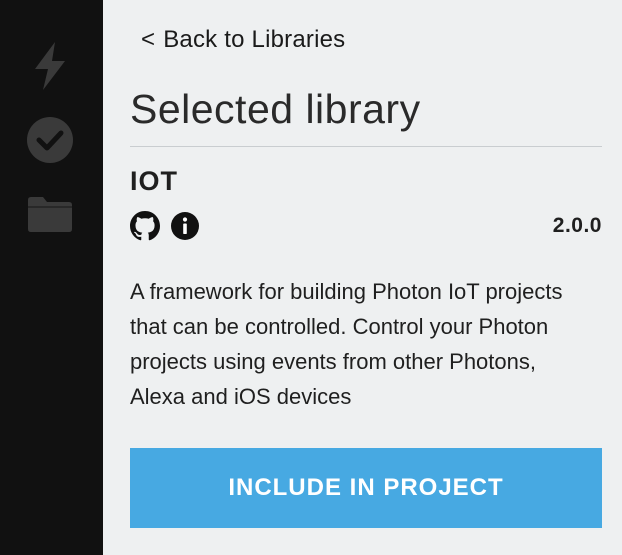 Image resolution: width=622 pixels, height=555 pixels. I want to click on library-name: IOT, so click(154, 181).